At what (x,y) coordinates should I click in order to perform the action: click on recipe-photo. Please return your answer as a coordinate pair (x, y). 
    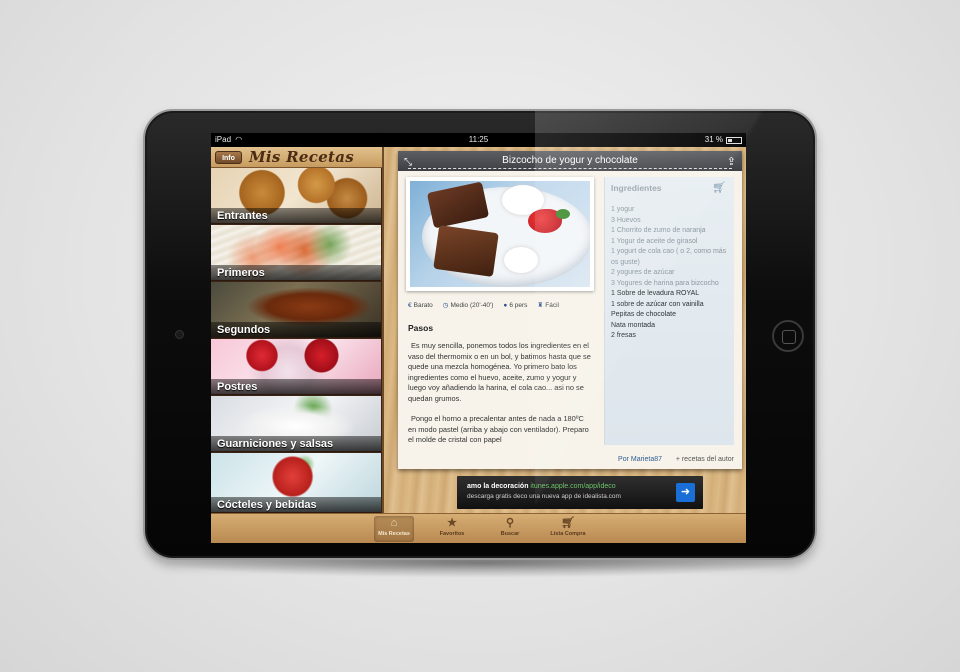
    Looking at the image, I should click on (500, 234).